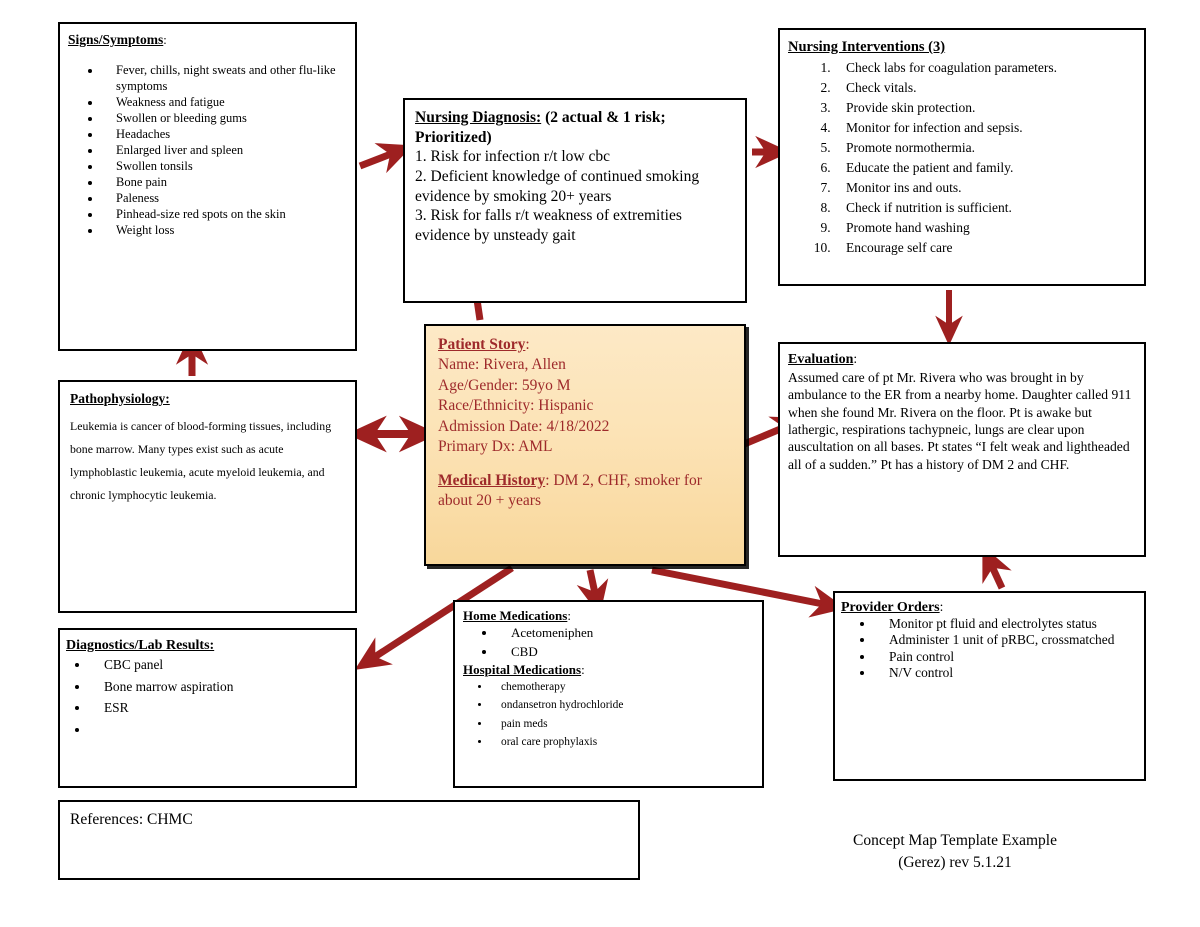  Describe the element at coordinates (962, 47) in the screenshot. I see `nursing-interventions-heading: Nursing Interventions (3)` at that location.